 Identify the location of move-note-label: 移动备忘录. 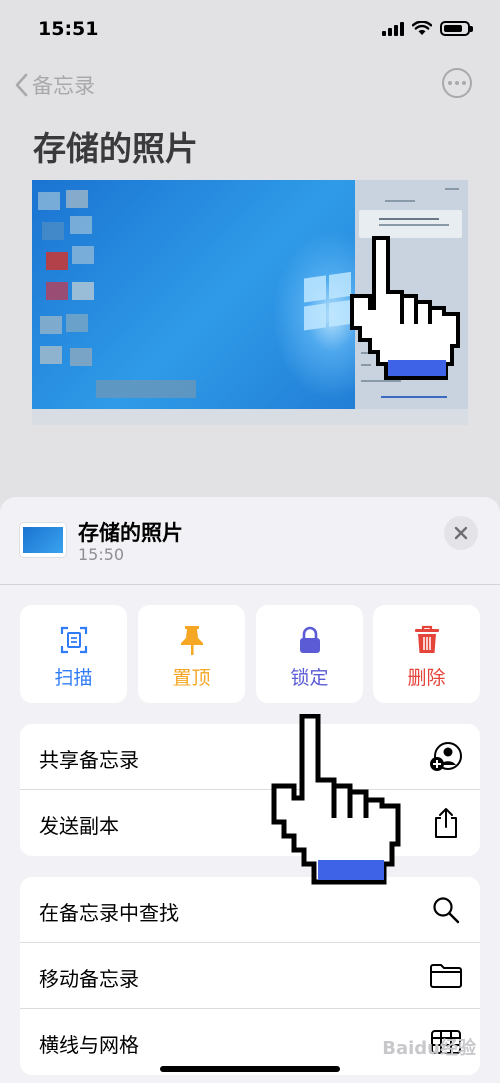
(89, 979).